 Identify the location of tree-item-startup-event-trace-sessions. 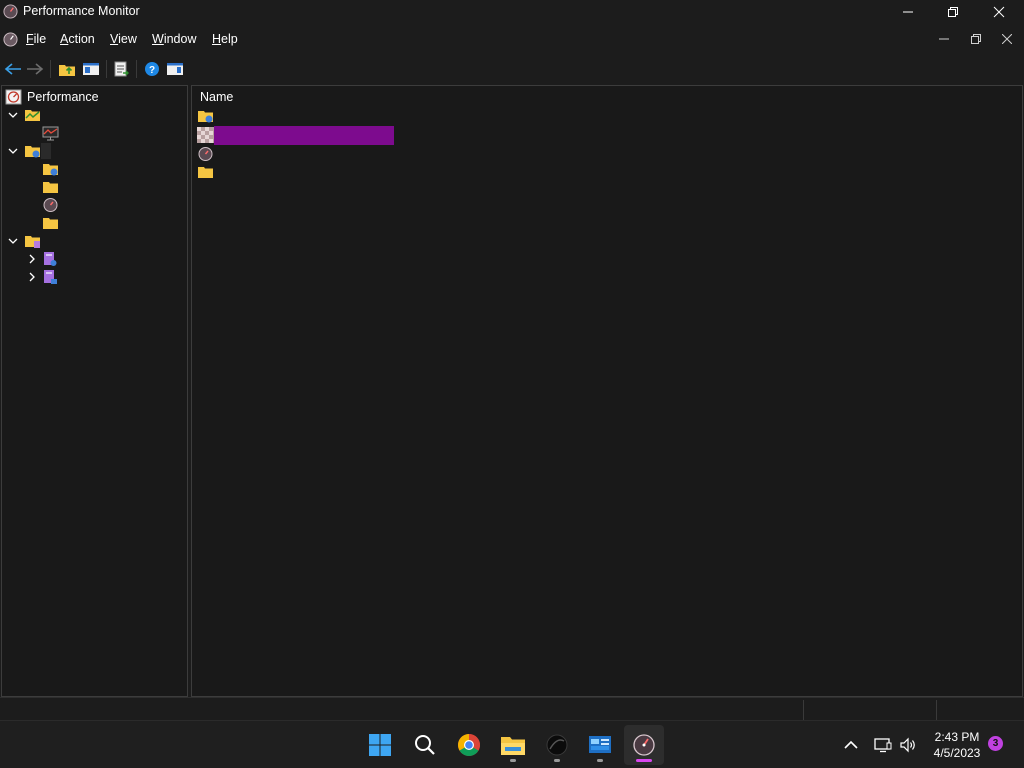
(50, 223).